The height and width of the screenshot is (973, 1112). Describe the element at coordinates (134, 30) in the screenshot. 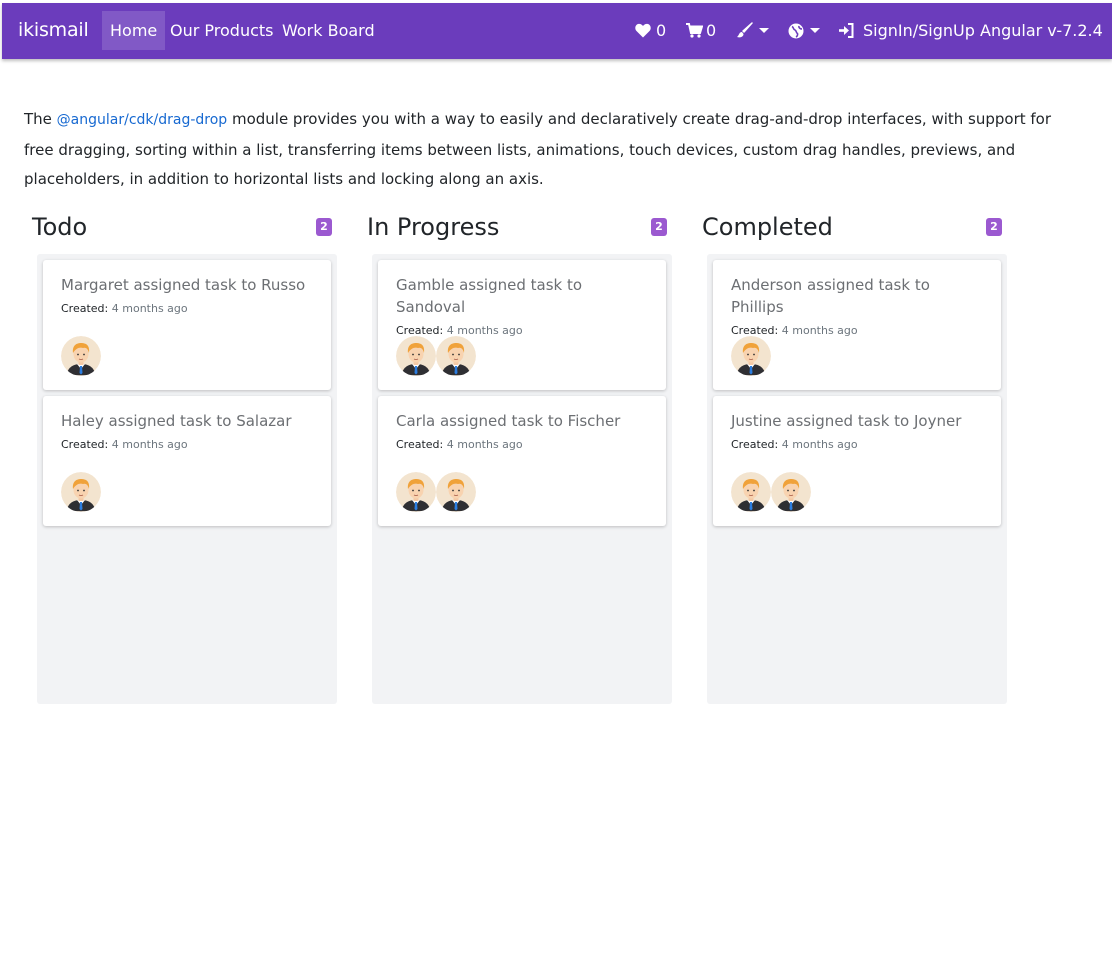

I see `nav-home: Home` at that location.